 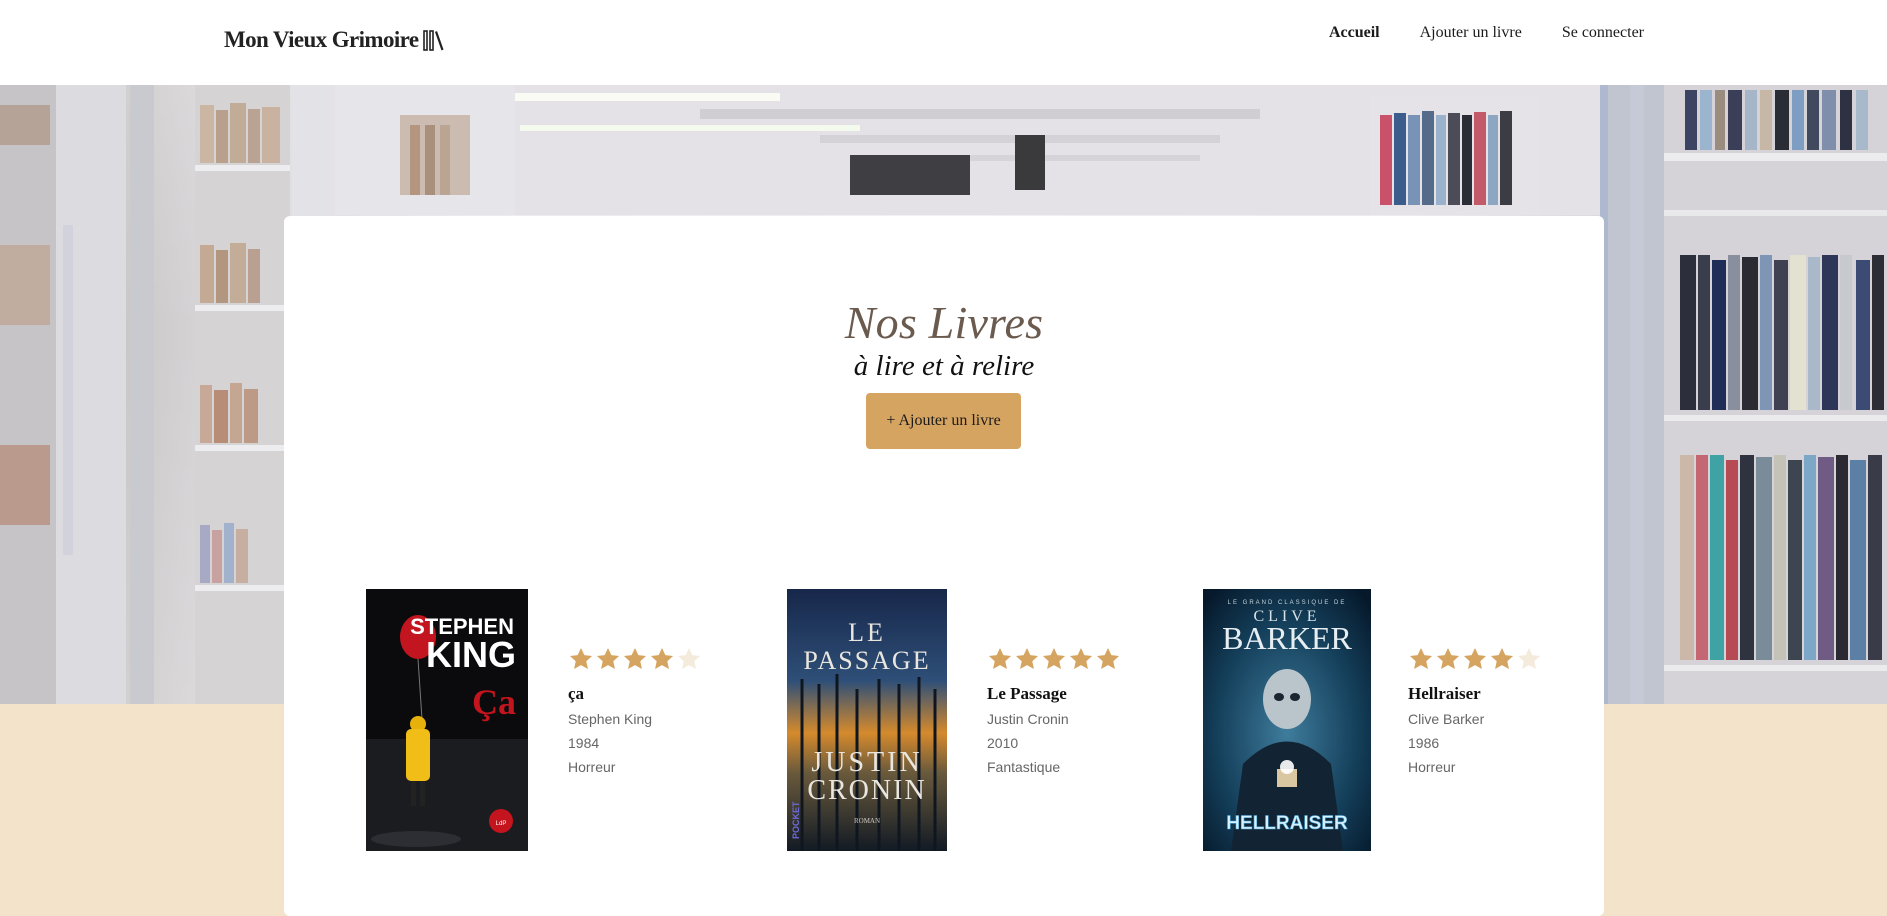 I want to click on cover-title: Ça, so click(x=494, y=702).